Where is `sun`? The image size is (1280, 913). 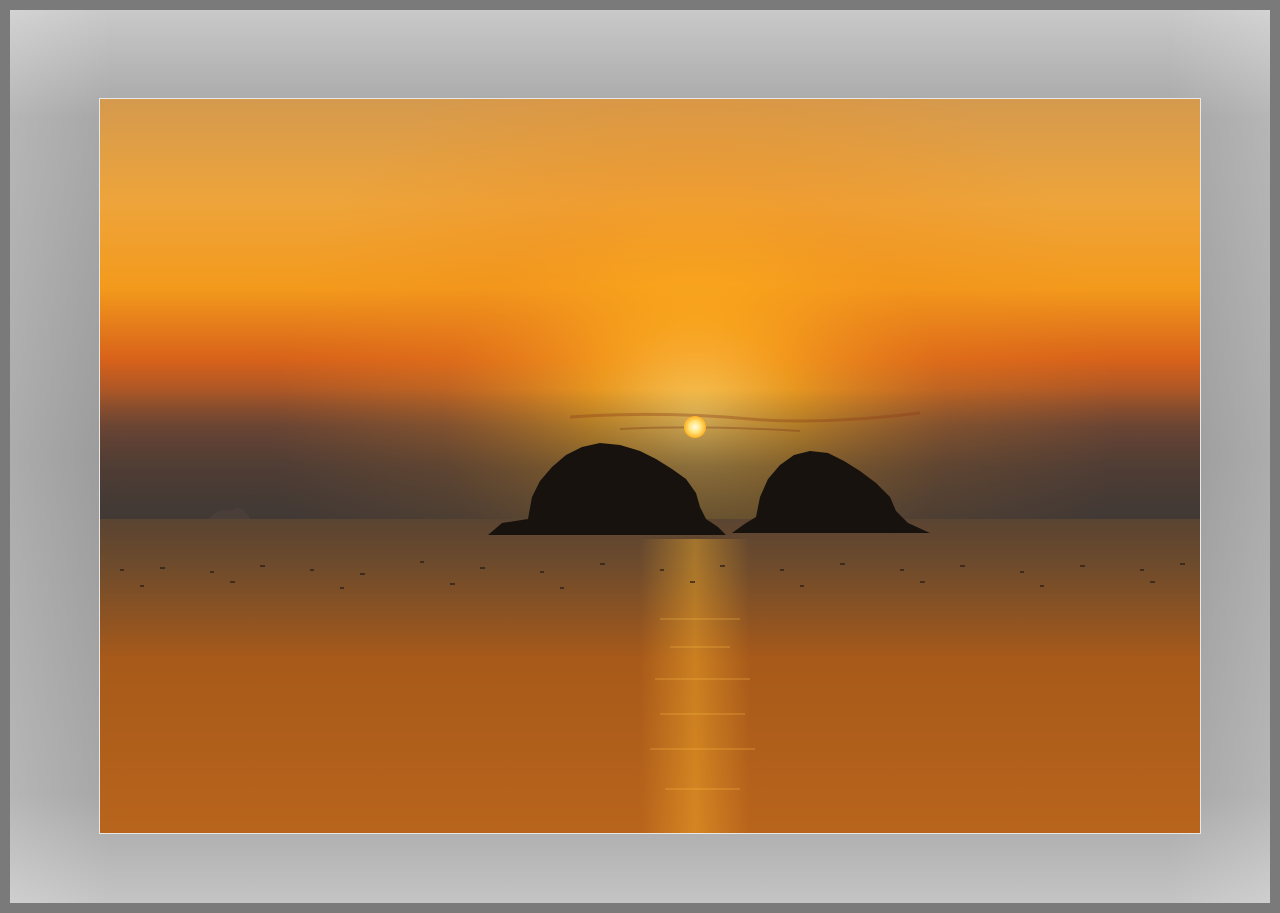
sun is located at coordinates (695, 427).